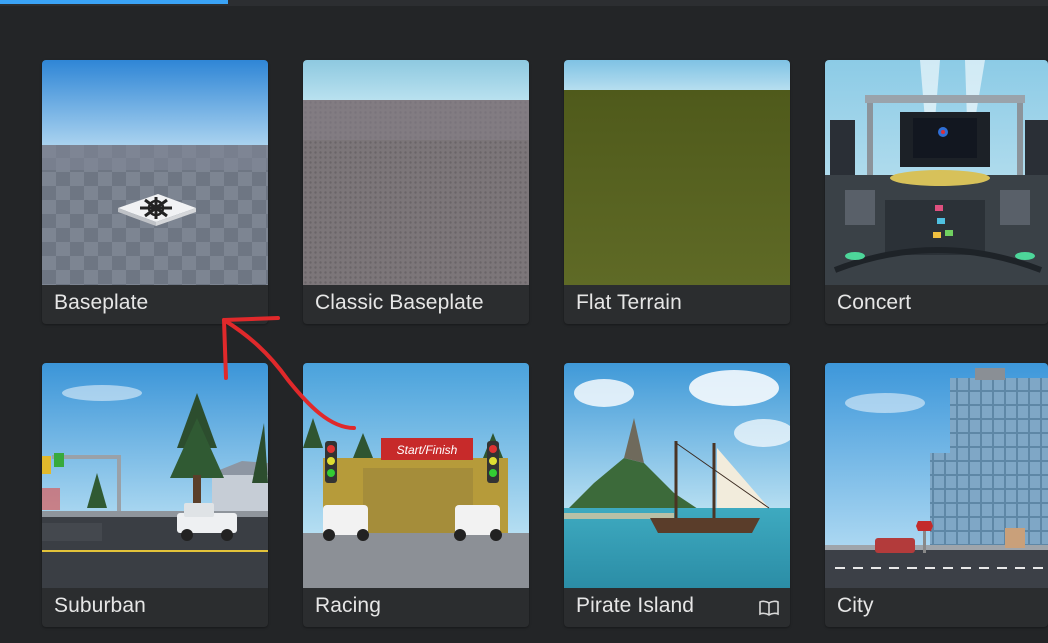 The image size is (1048, 643). What do you see at coordinates (100, 605) in the screenshot?
I see `template-label-suburban: Suburban` at bounding box center [100, 605].